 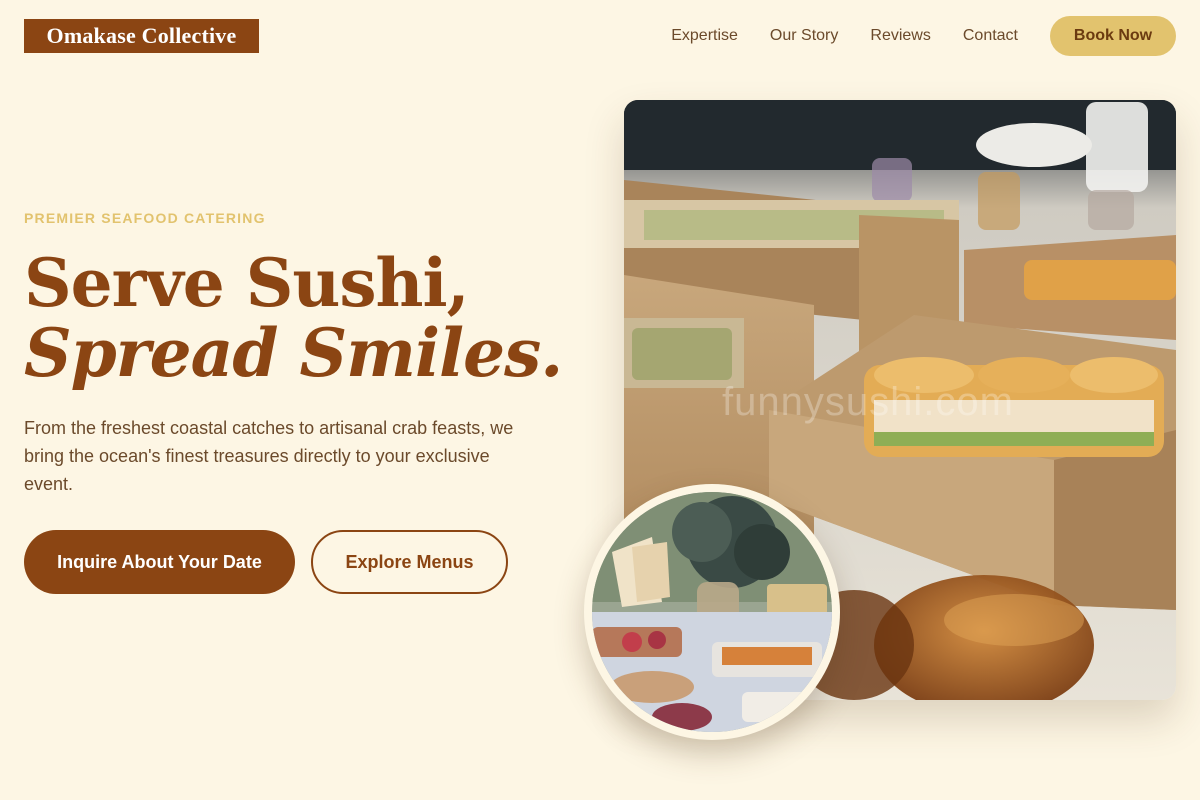 I want to click on inquire-button: Inquire About Your Date, so click(x=159, y=562).